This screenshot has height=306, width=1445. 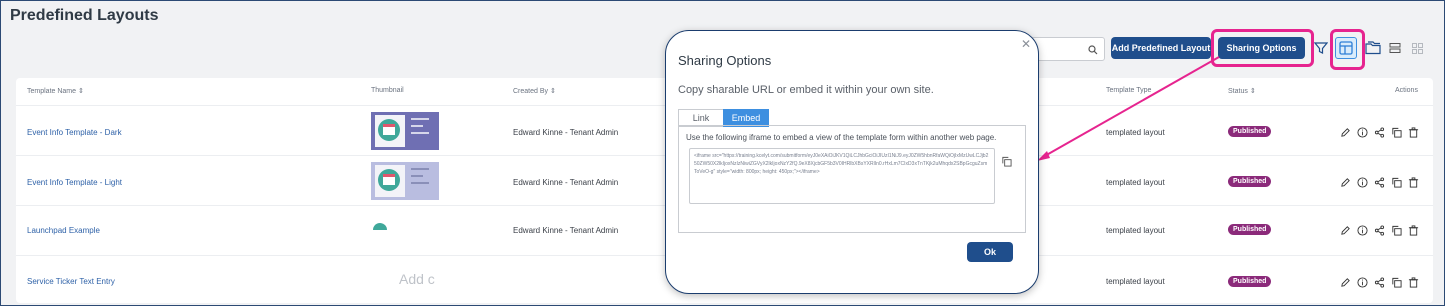 What do you see at coordinates (723, 118) in the screenshot?
I see `share-tabs: Link Embed` at bounding box center [723, 118].